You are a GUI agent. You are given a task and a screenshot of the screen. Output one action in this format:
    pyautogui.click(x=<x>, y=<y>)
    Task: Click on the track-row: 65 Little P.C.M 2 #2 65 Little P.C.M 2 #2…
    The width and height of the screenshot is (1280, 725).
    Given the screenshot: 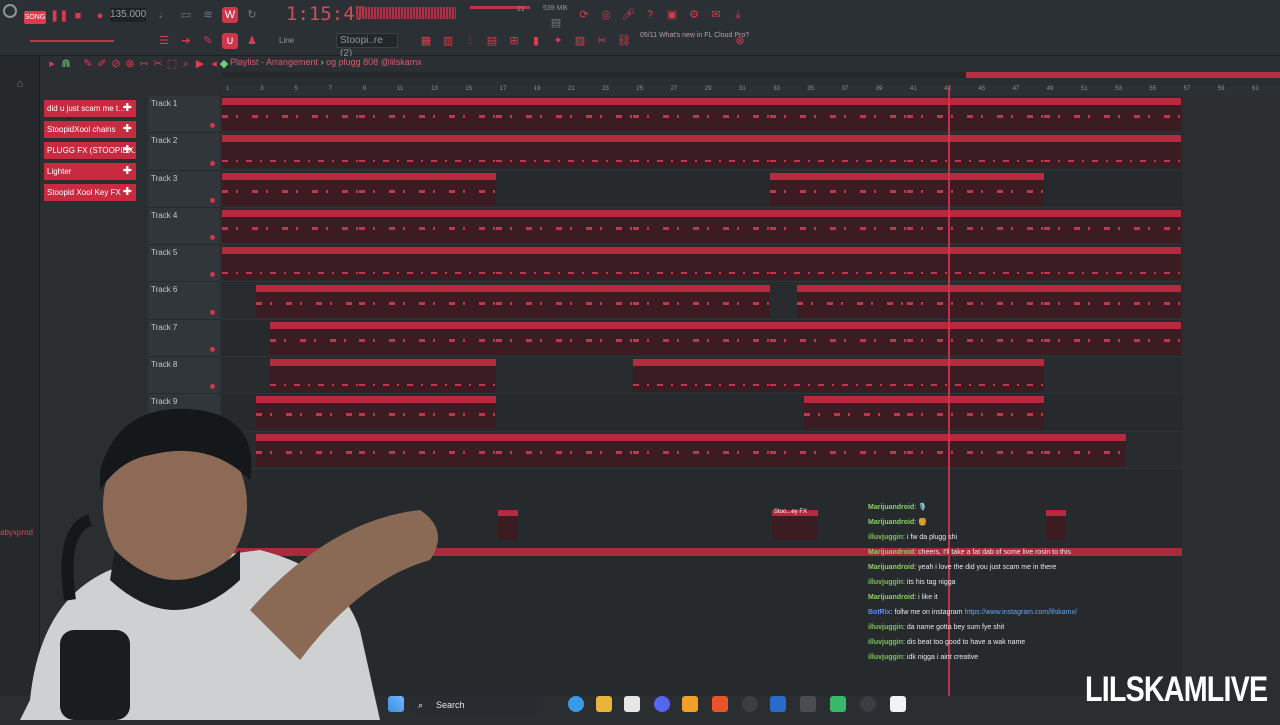 What is the action you would take?
    pyautogui.click(x=702, y=226)
    